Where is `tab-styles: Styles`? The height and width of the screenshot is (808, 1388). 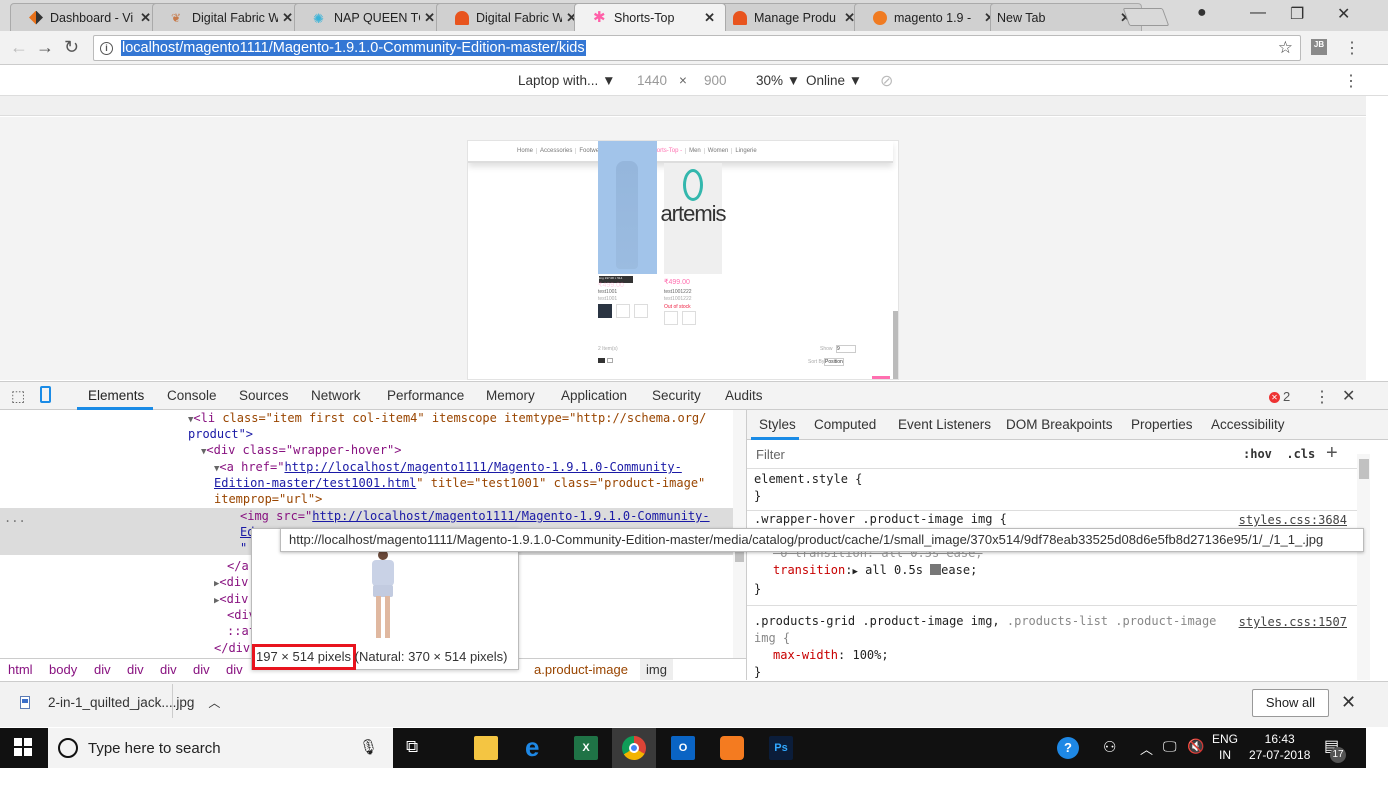
tab-styles: Styles is located at coordinates (777, 424).